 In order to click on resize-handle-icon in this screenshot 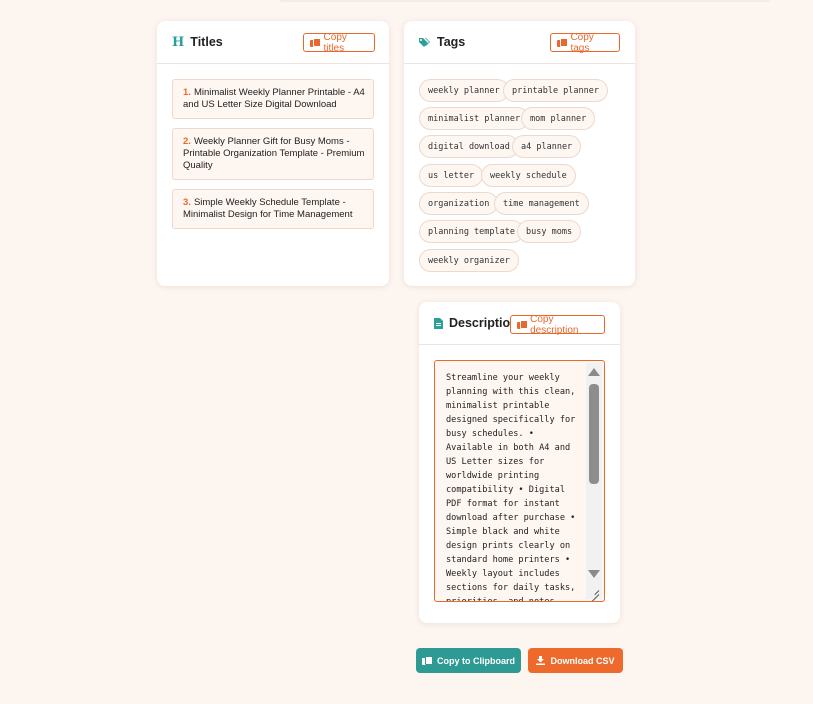, I will do `click(594, 591)`.